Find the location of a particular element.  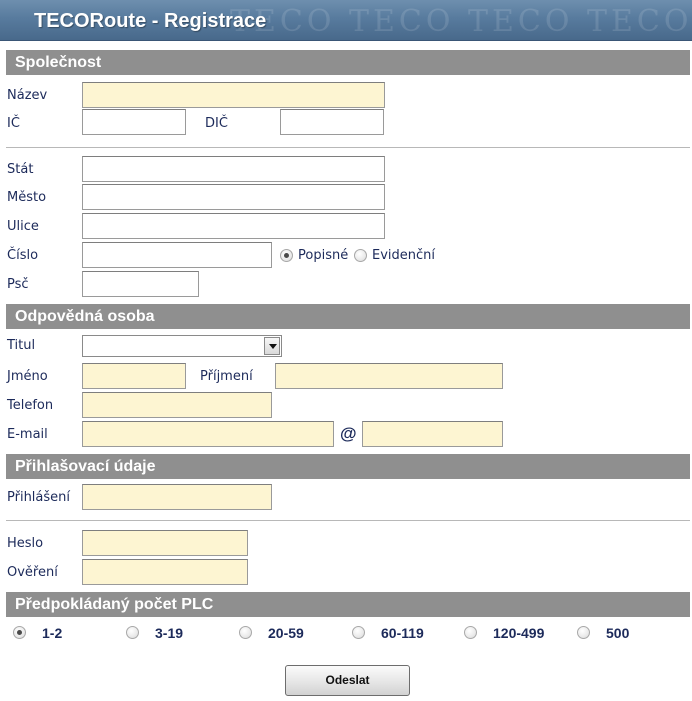

at-sign: @ is located at coordinates (348, 433).